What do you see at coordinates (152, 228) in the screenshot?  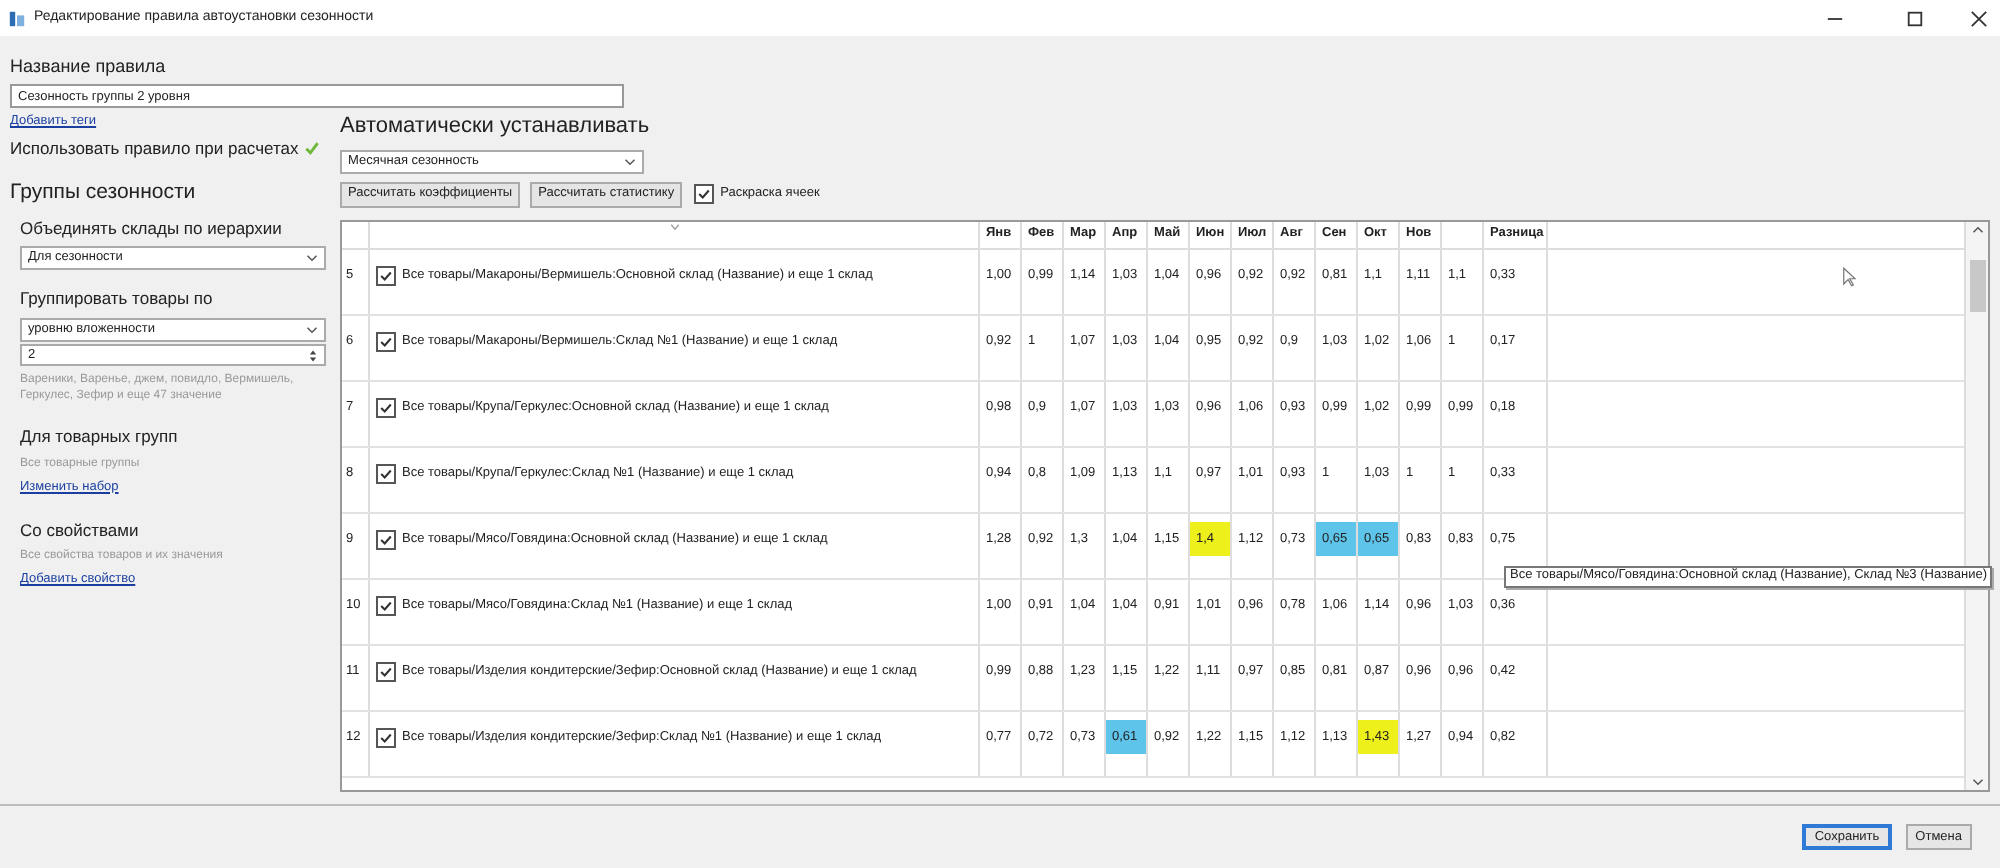 I see `field-label: Объединять склады по иерархии` at bounding box center [152, 228].